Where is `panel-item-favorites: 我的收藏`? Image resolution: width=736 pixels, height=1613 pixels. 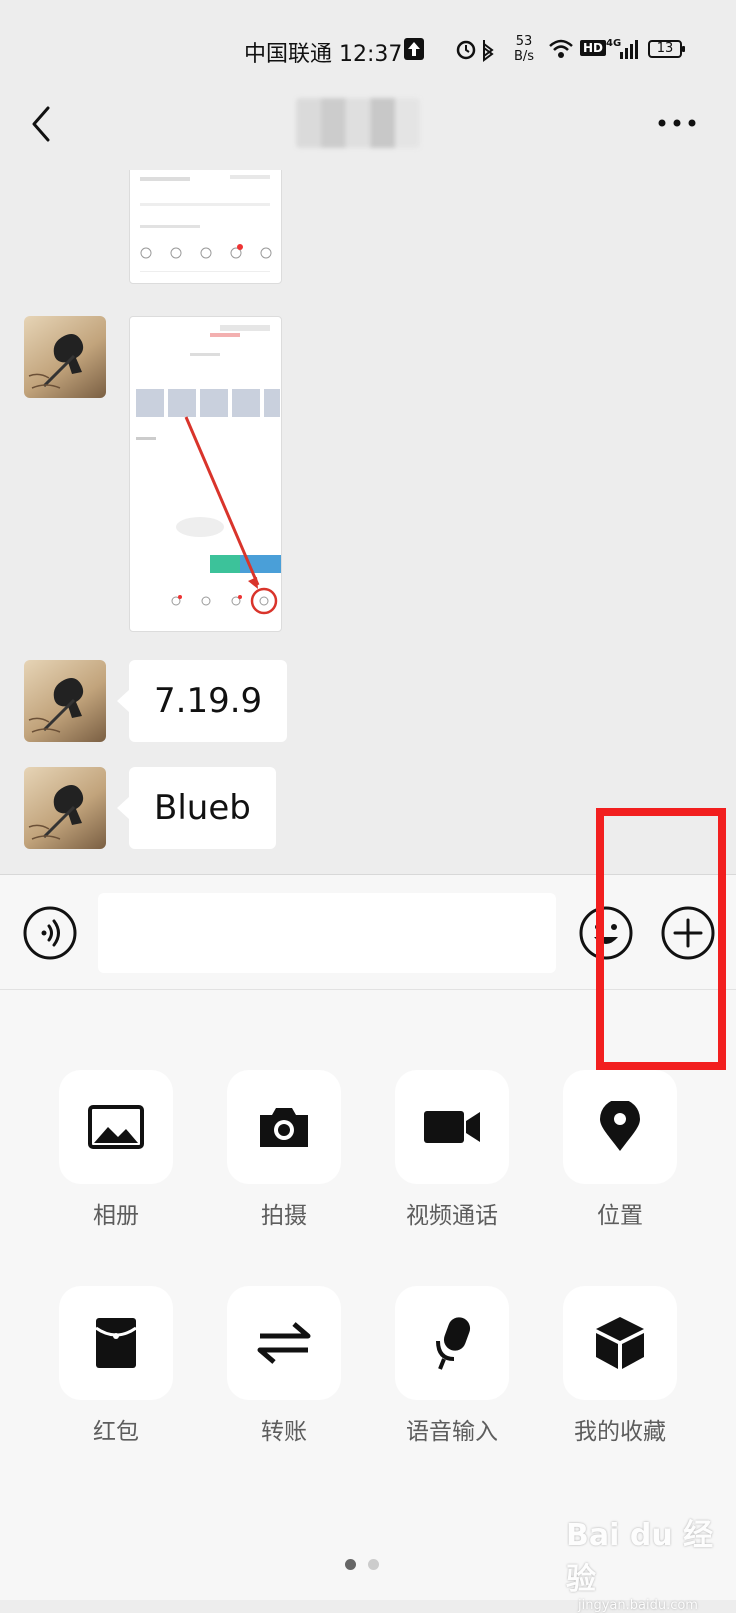 panel-item-favorites: 我的收藏 is located at coordinates (620, 1366).